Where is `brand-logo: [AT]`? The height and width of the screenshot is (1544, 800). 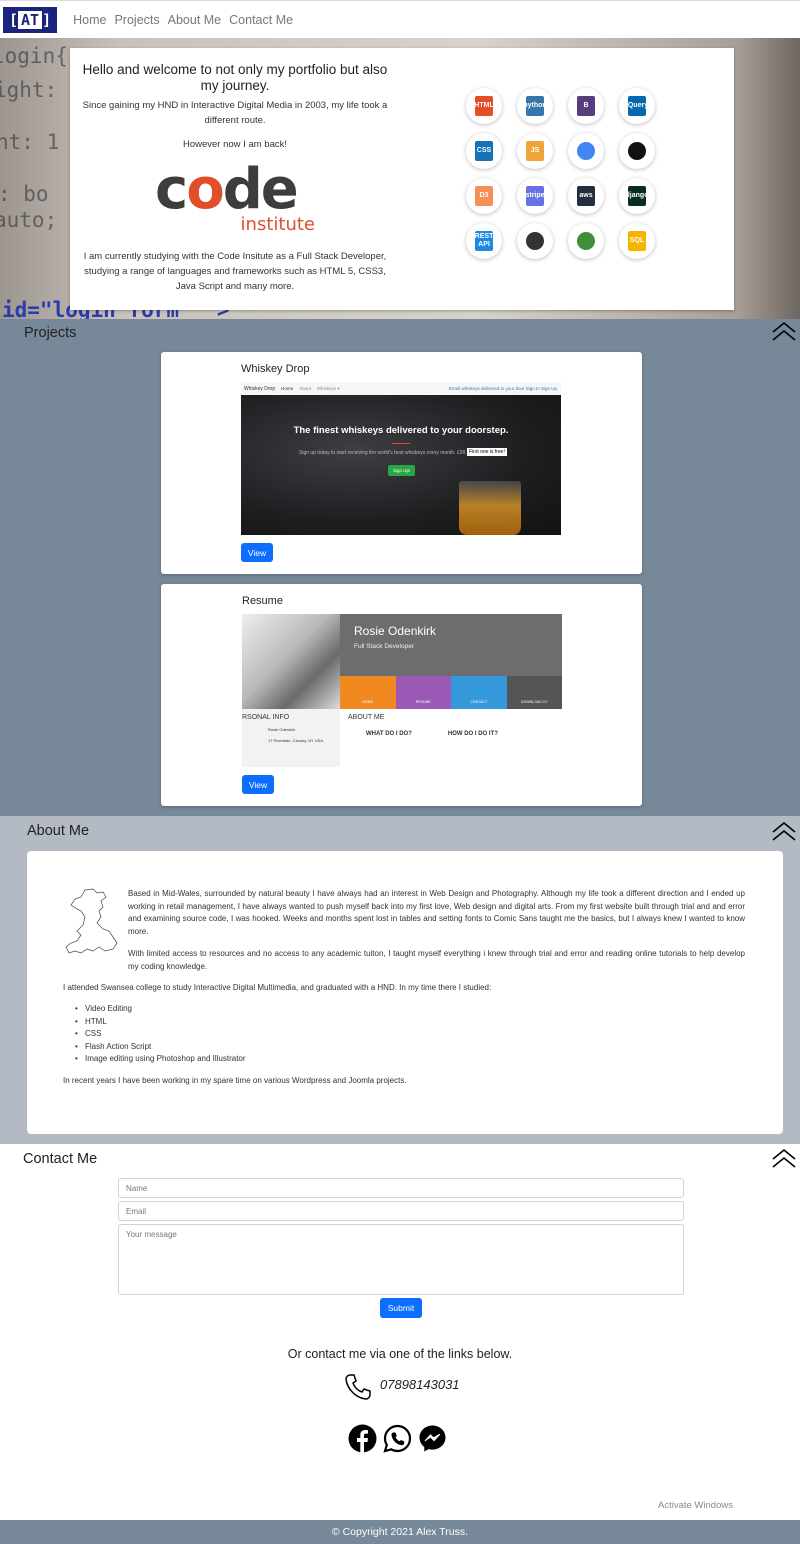
brand-logo: [AT] is located at coordinates (30, 19).